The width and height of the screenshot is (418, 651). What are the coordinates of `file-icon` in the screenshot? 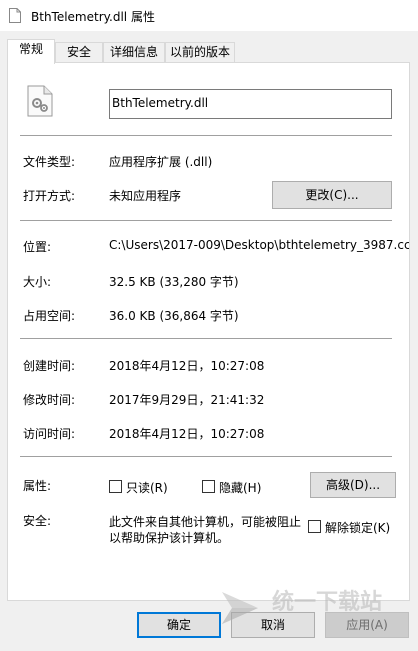 It's located at (15, 15).